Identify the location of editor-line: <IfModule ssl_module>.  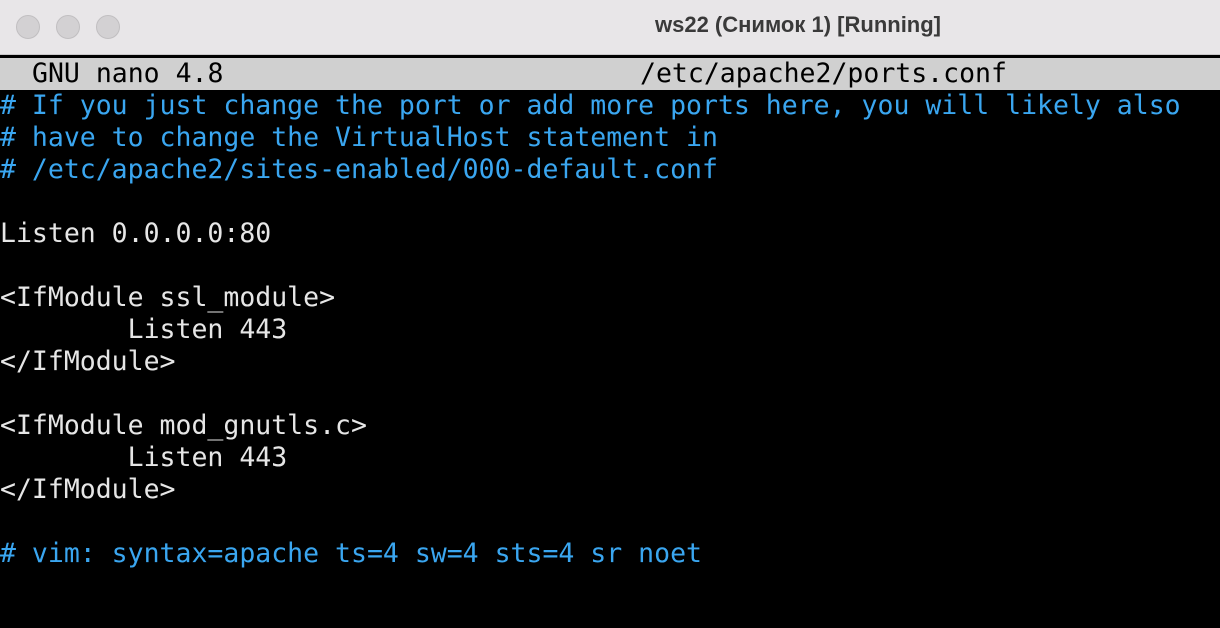
(610, 298).